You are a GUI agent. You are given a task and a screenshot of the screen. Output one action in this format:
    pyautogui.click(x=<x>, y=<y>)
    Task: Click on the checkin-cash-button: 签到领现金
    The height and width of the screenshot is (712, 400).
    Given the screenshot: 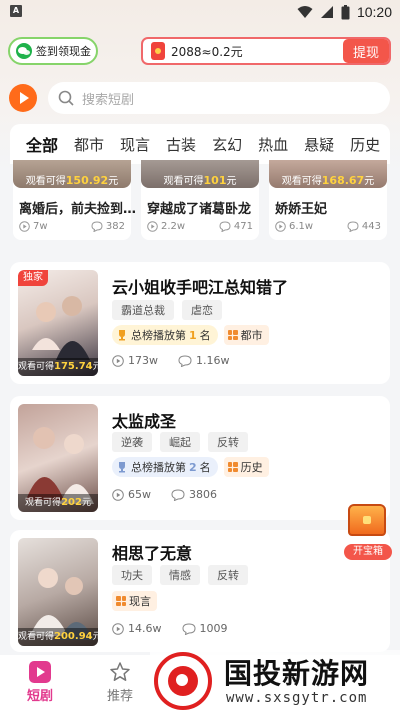 What is the action you would take?
    pyautogui.click(x=53, y=51)
    